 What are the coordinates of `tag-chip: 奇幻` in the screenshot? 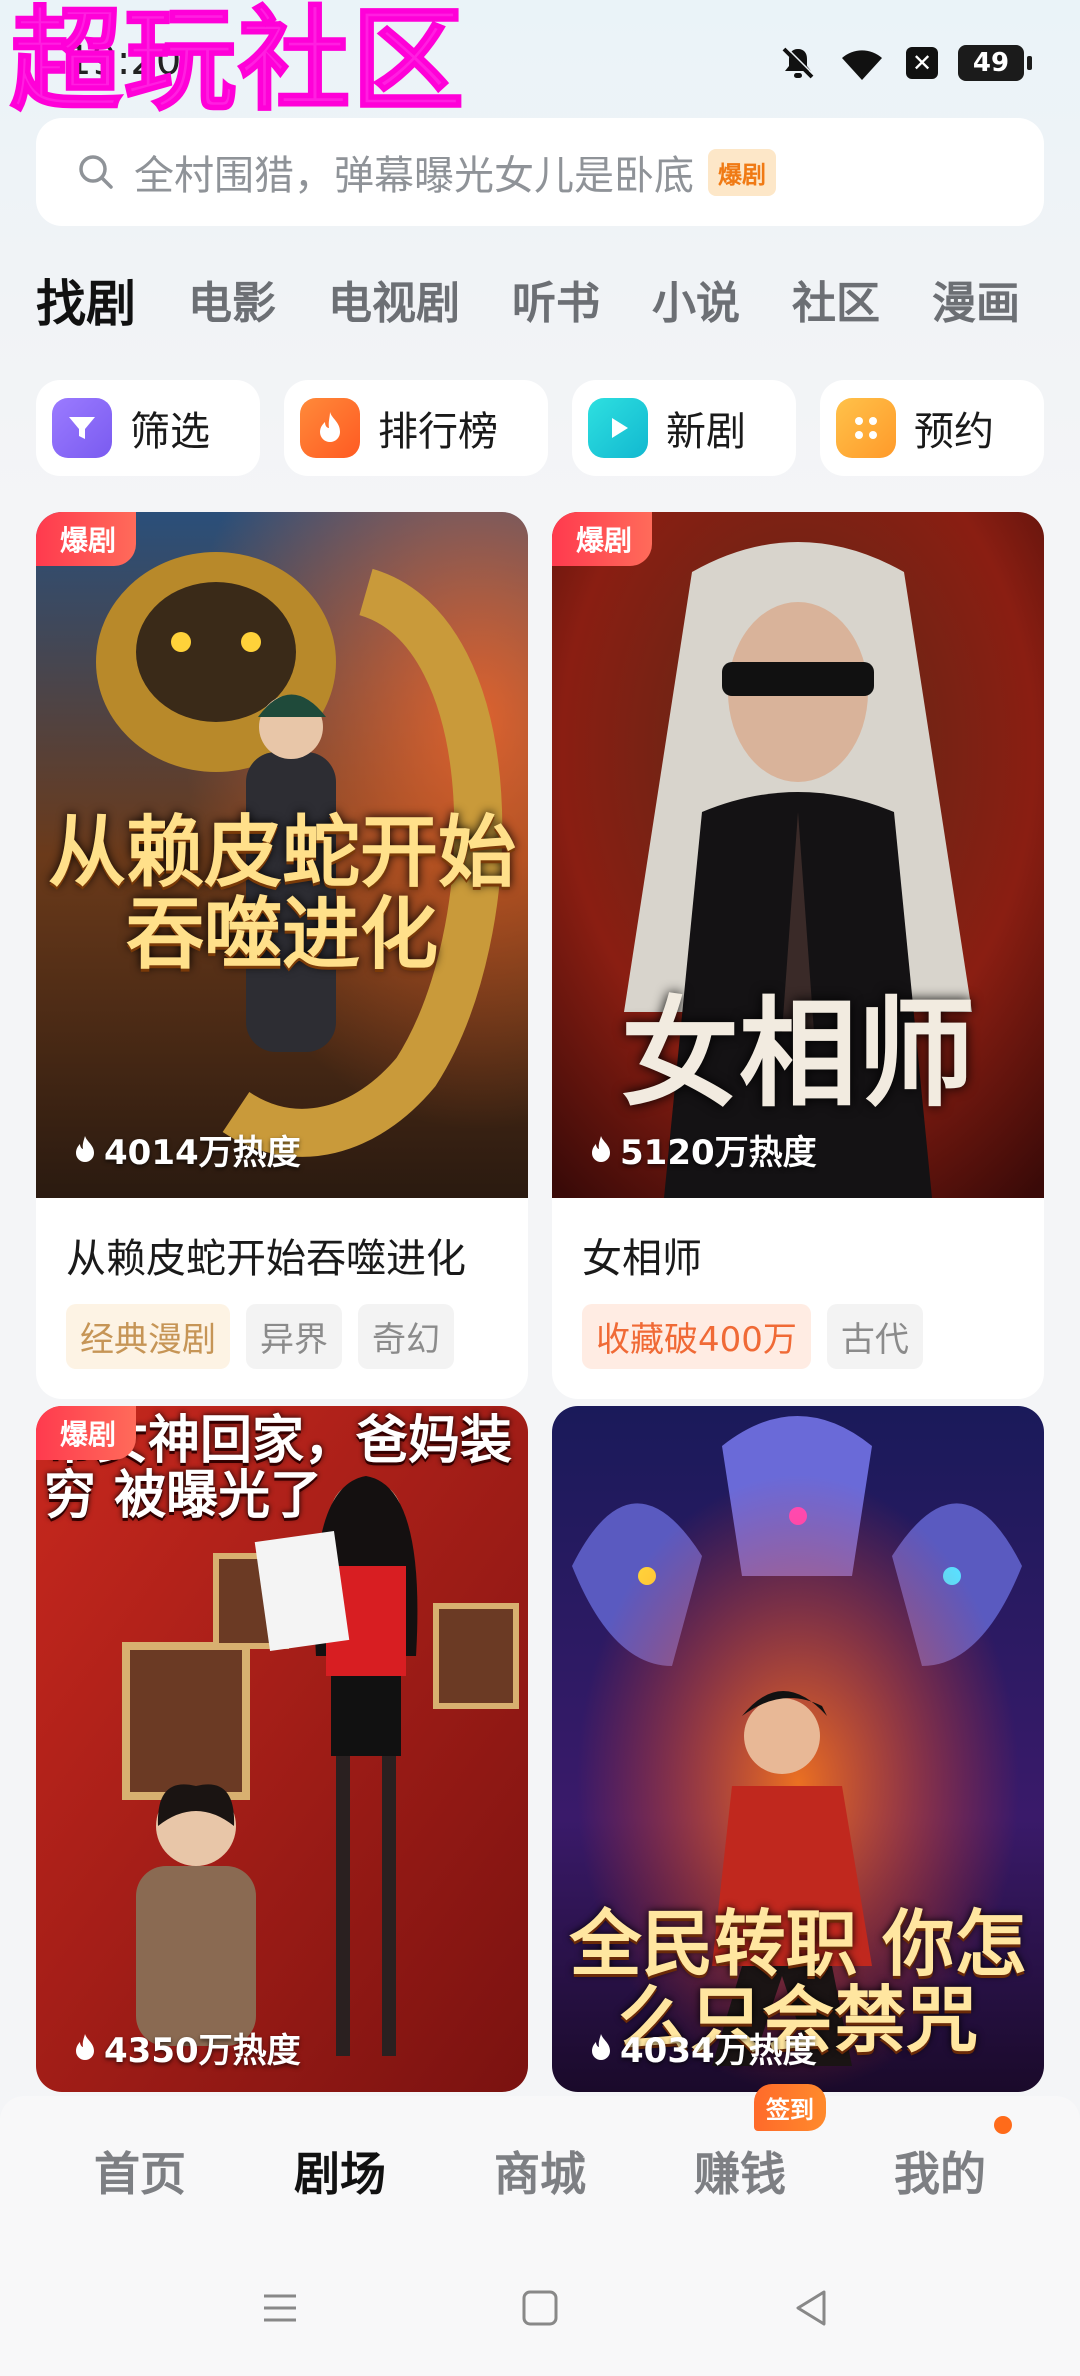 It's located at (406, 1336).